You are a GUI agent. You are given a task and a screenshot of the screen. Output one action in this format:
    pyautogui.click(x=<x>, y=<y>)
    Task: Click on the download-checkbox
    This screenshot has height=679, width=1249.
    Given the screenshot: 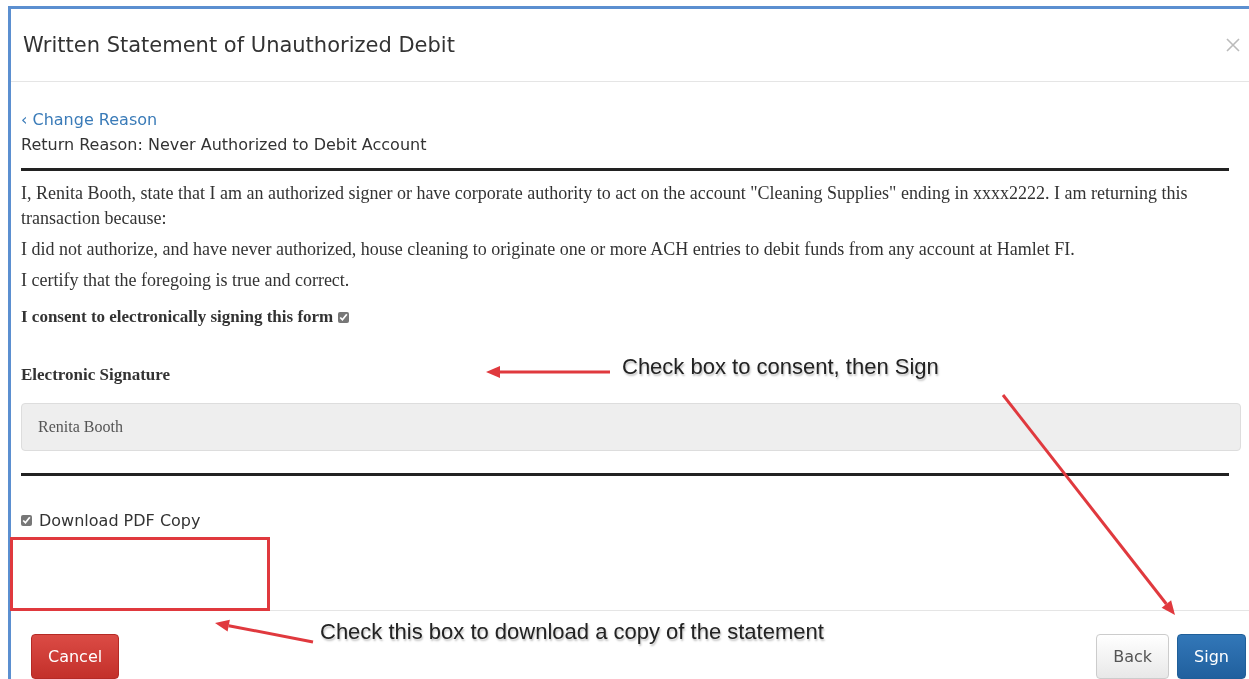 What is the action you would take?
    pyautogui.click(x=26, y=520)
    